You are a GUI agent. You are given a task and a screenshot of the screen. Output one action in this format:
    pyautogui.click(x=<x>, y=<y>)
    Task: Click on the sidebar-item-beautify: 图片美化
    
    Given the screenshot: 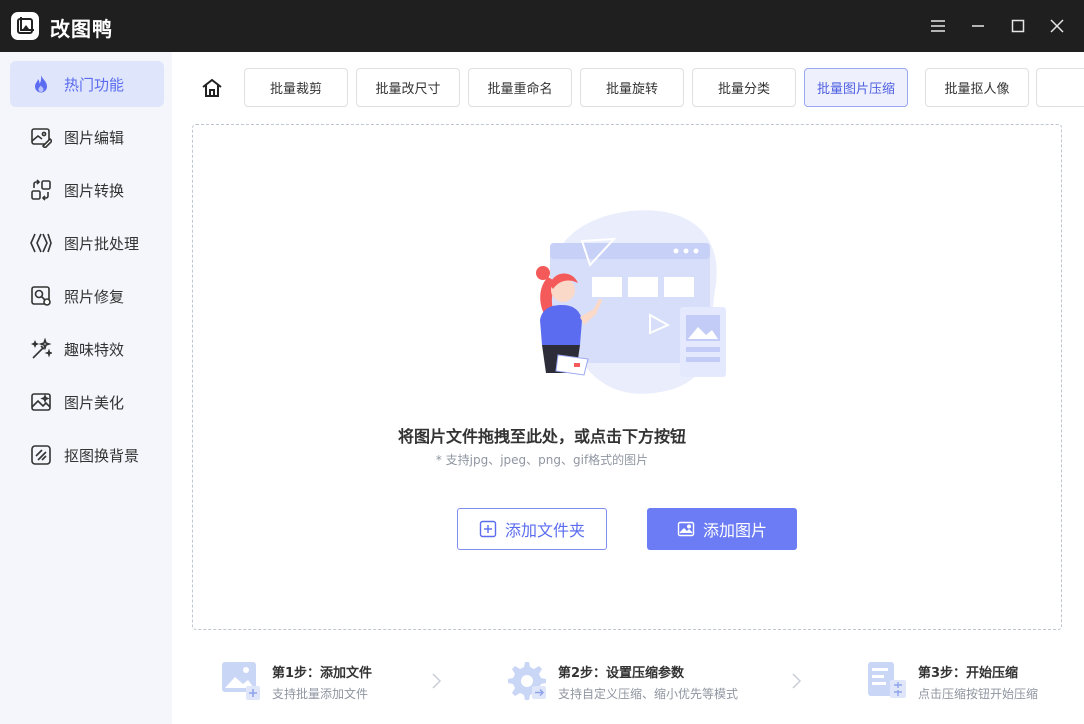 What is the action you would take?
    pyautogui.click(x=87, y=402)
    